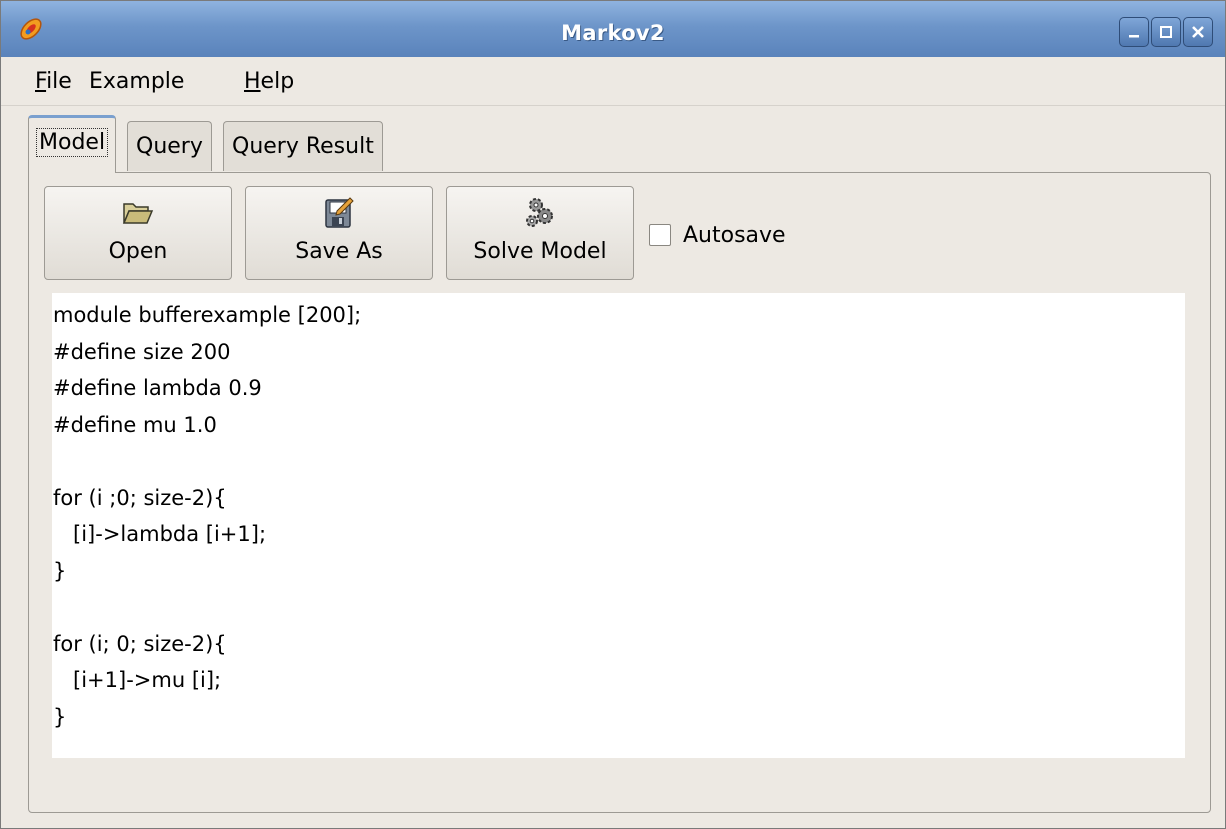  Describe the element at coordinates (339, 233) in the screenshot. I see `save-as-button: Save As` at that location.